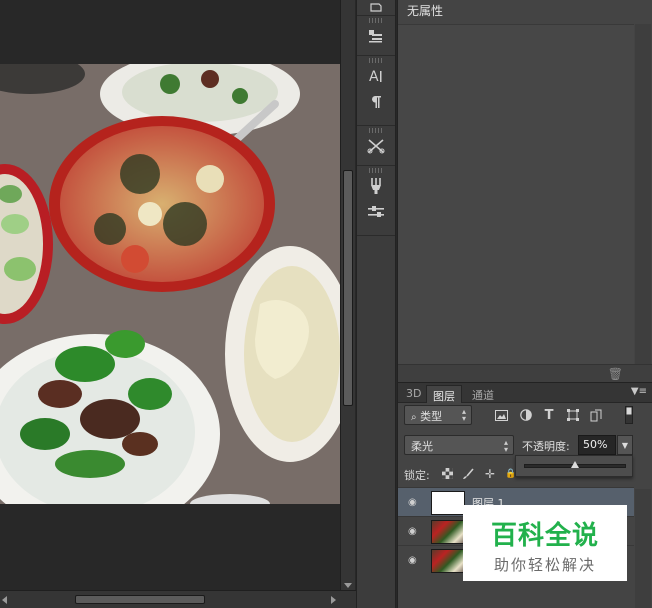  What do you see at coordinates (549, 415) in the screenshot?
I see `type-layer-filter-icon: T` at bounding box center [549, 415].